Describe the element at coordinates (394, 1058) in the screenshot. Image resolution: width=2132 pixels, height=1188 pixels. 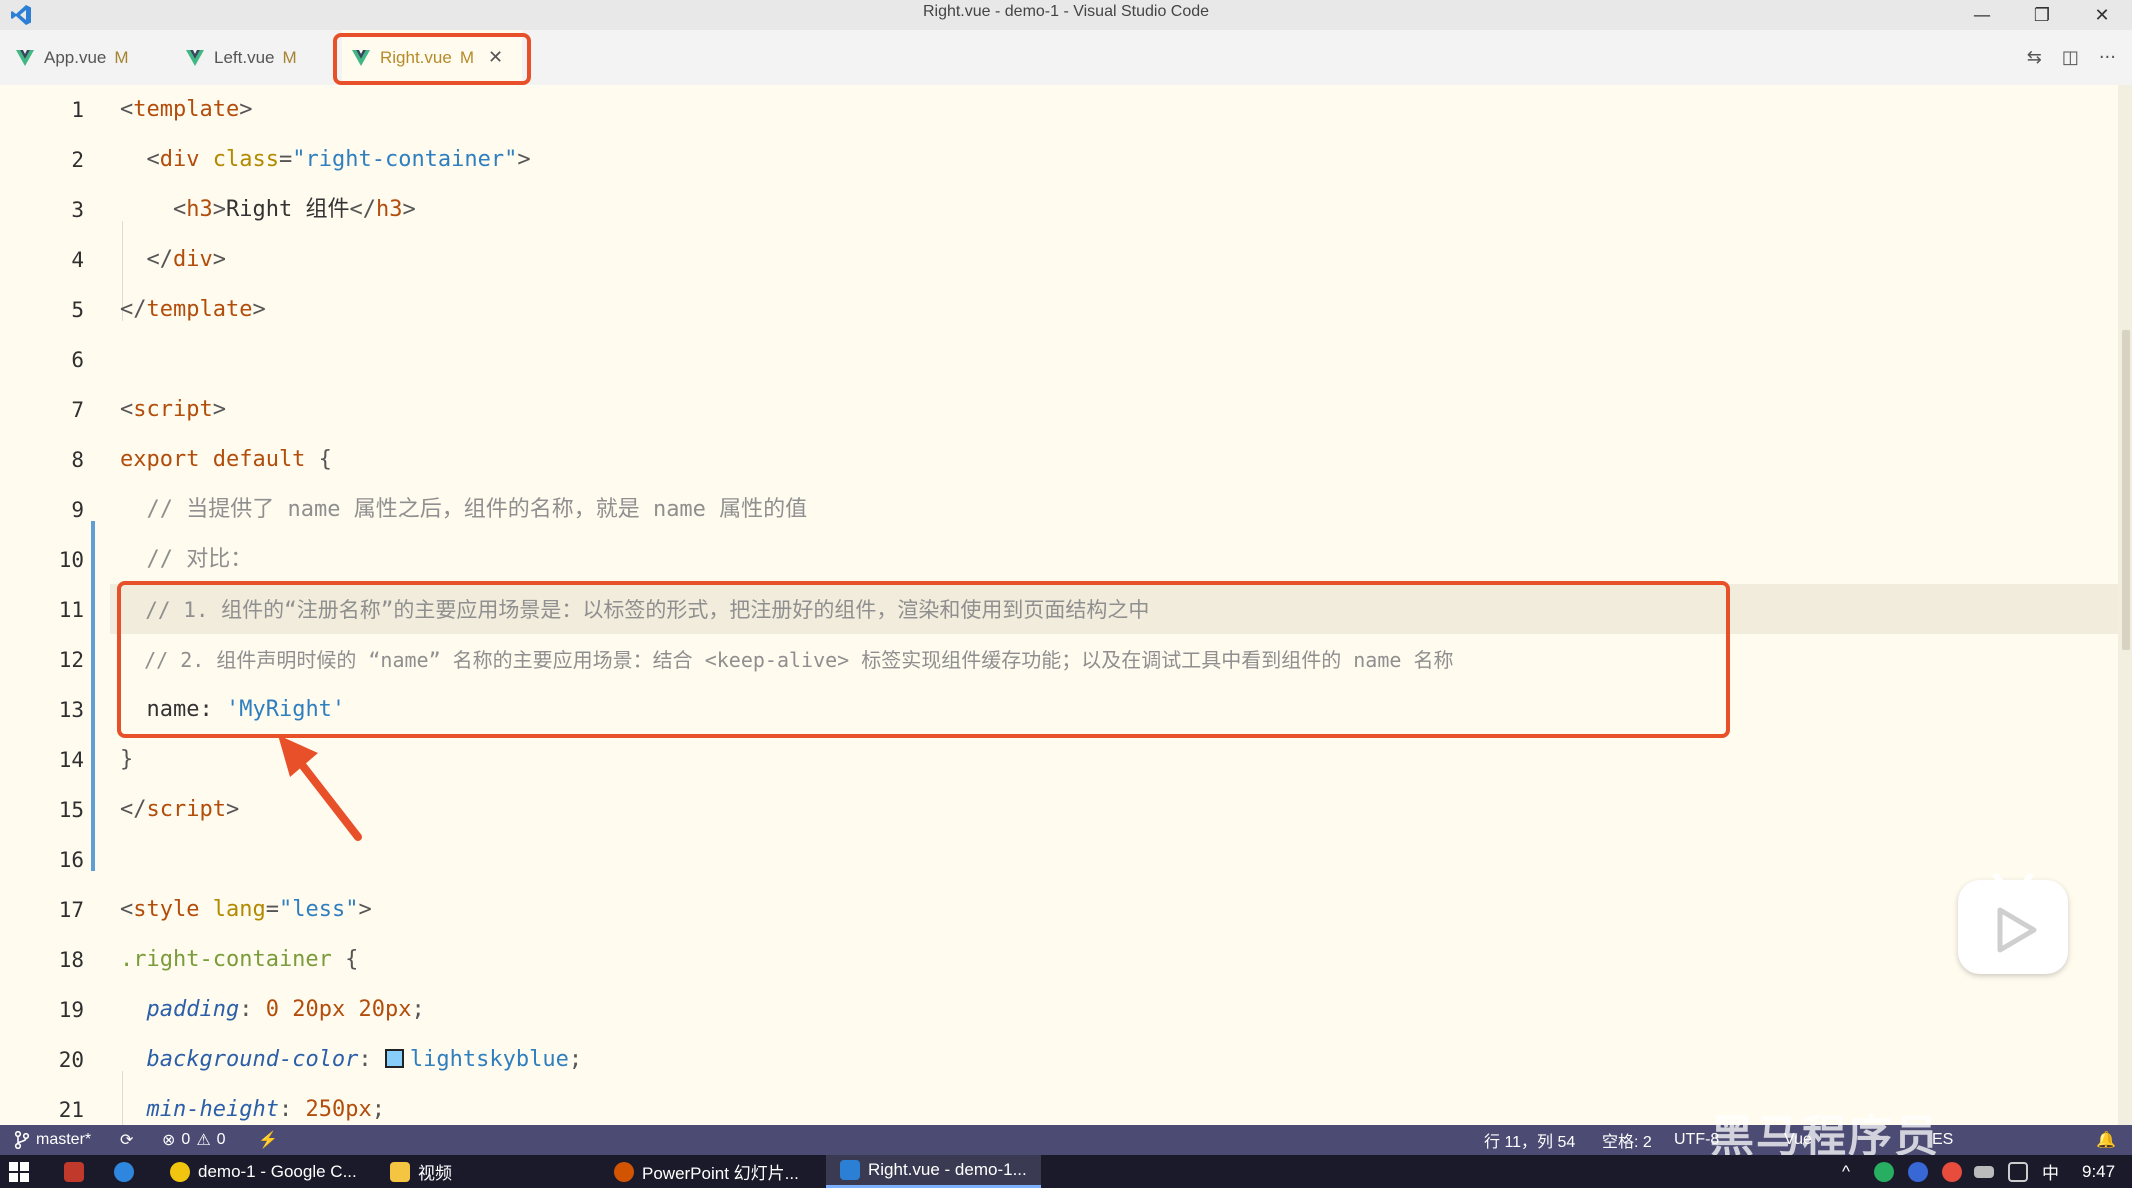
I see `color-swatch` at that location.